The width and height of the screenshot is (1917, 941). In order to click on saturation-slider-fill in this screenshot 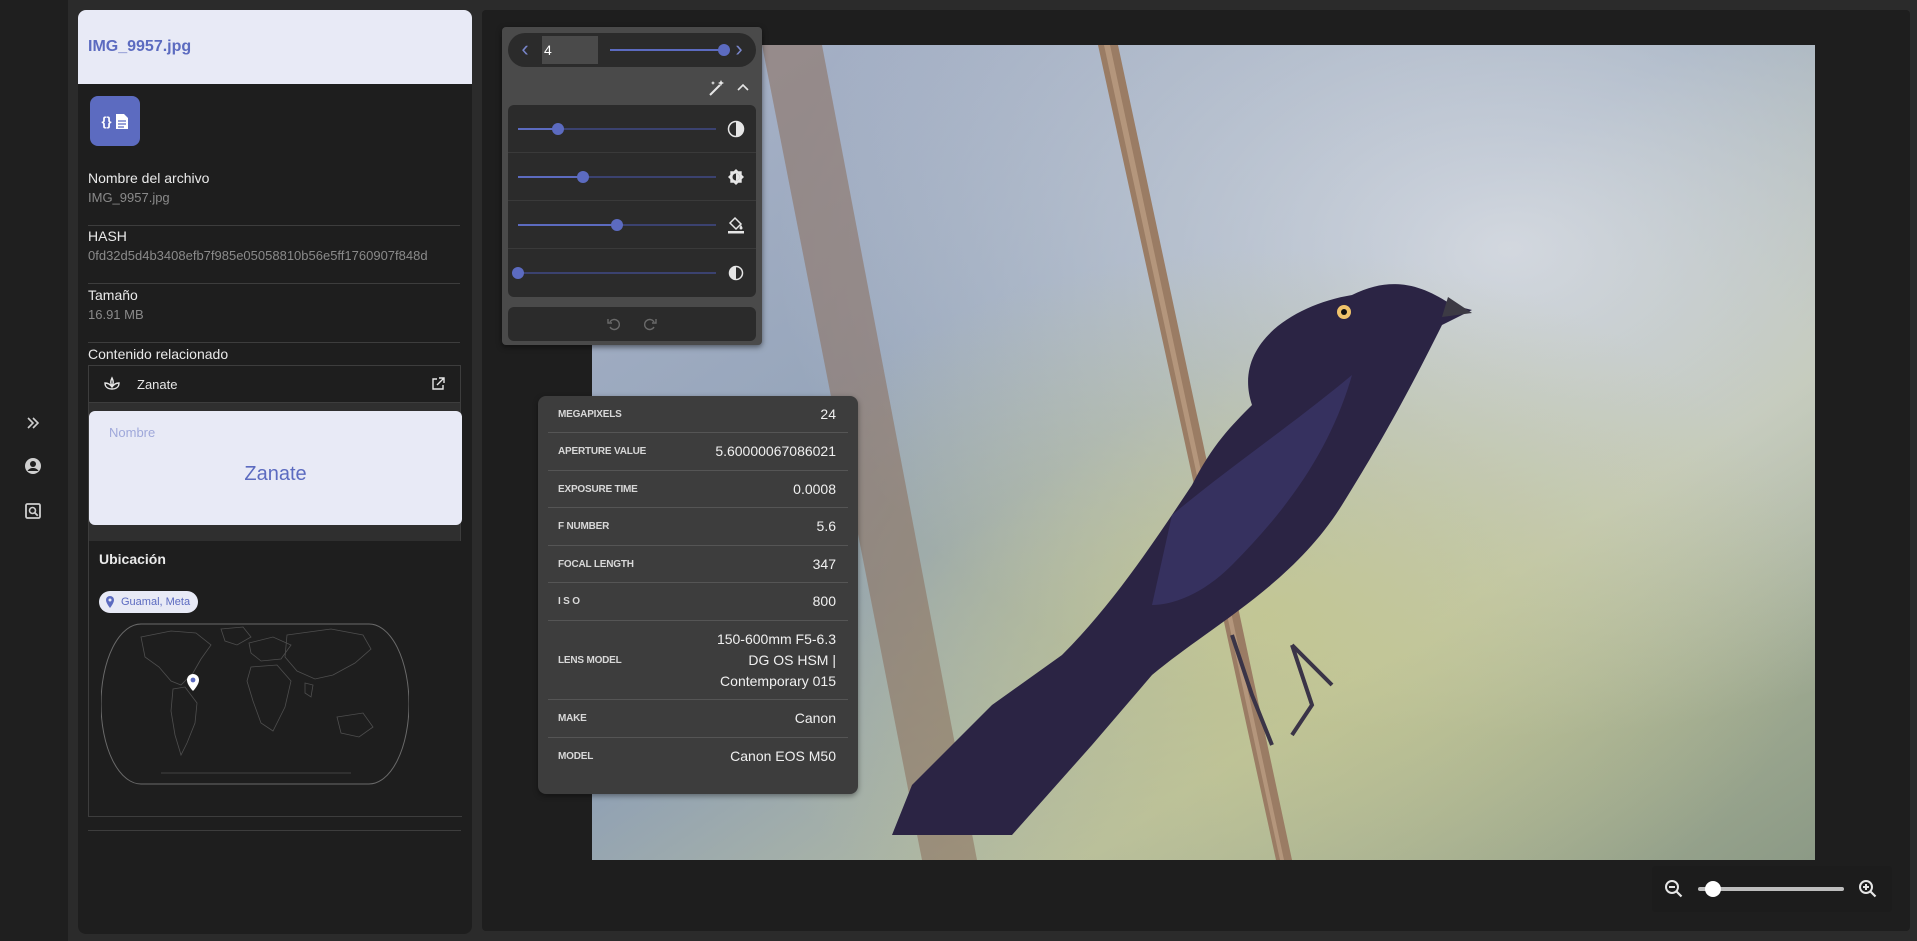, I will do `click(567, 225)`.